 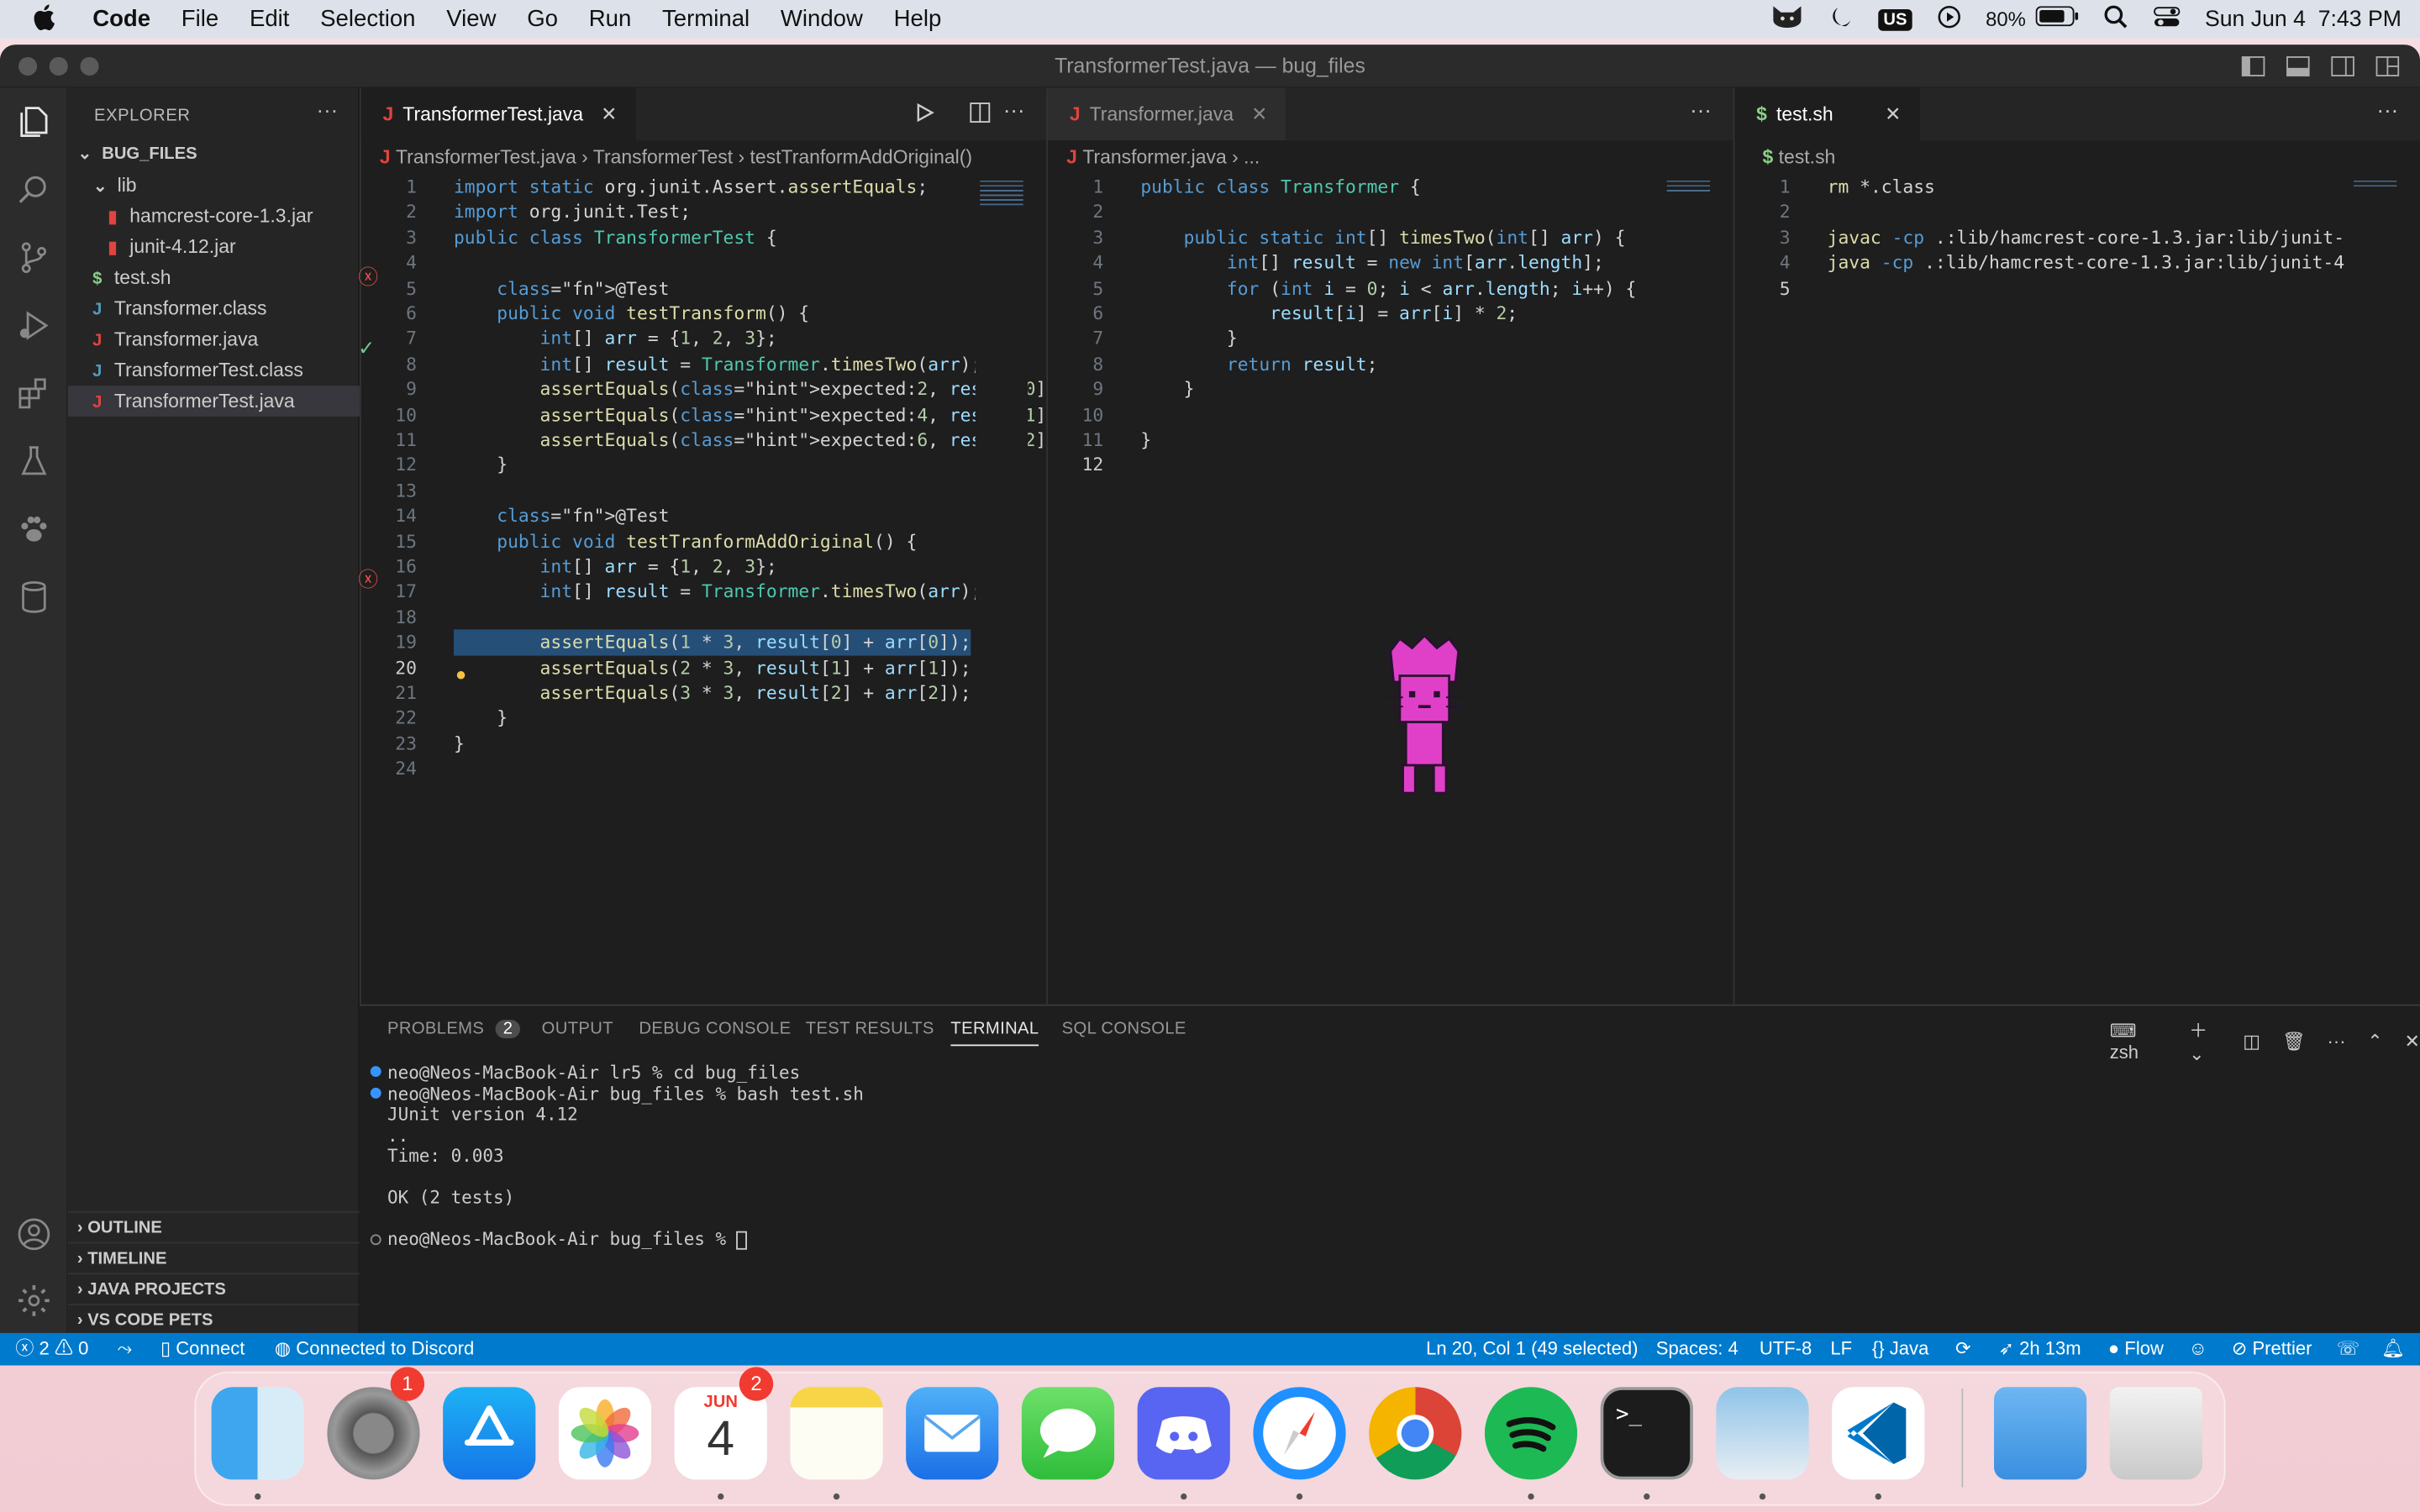 What do you see at coordinates (2136, 1349) in the screenshot?
I see `flow-status: ● Flow` at bounding box center [2136, 1349].